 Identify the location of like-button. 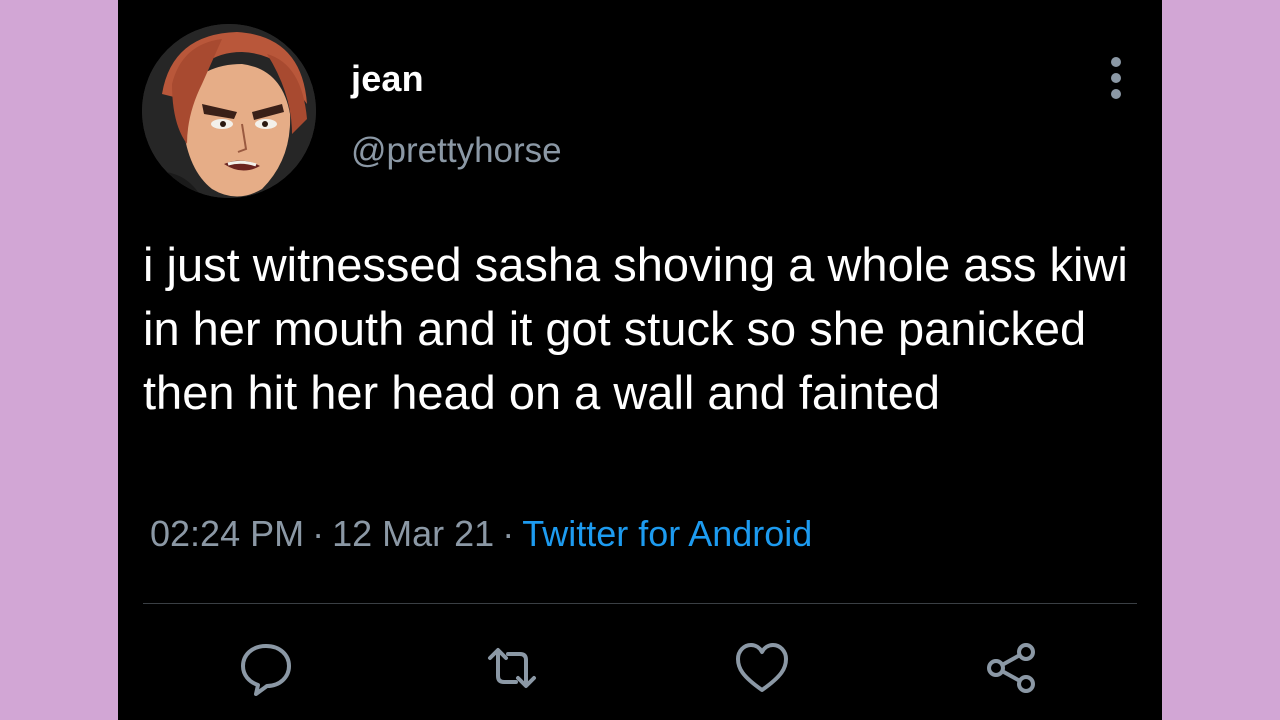
(762, 668).